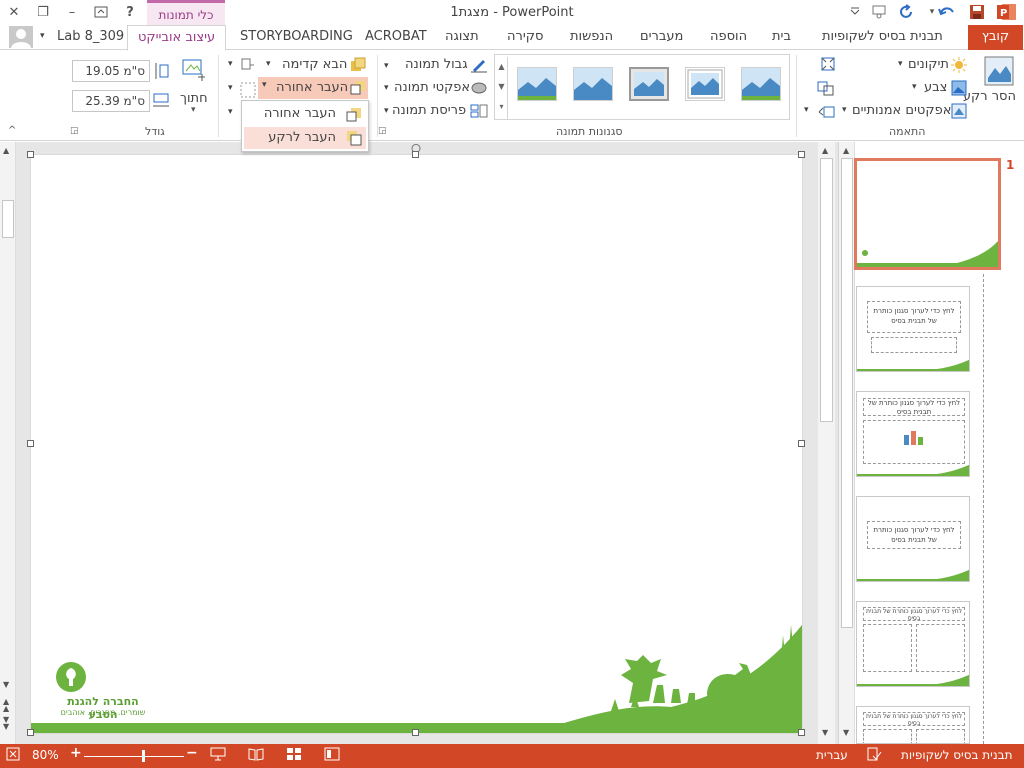  What do you see at coordinates (826, 88) in the screenshot?
I see `change-picture-icon` at bounding box center [826, 88].